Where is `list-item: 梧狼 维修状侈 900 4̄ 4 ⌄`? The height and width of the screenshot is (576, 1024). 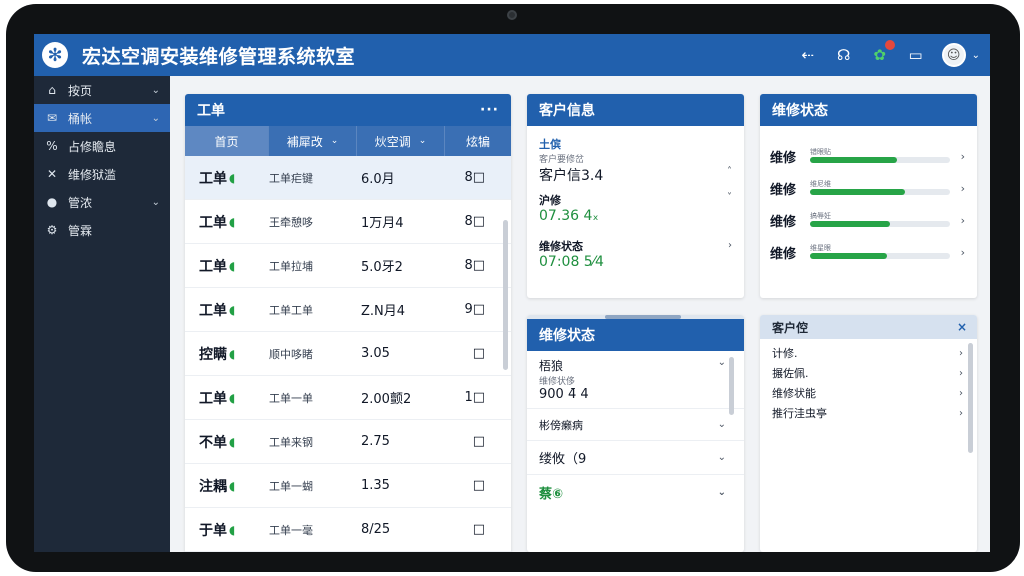
list-item: 梧狼 维修状侈 900 4̄ 4 ⌄ is located at coordinates (635, 380).